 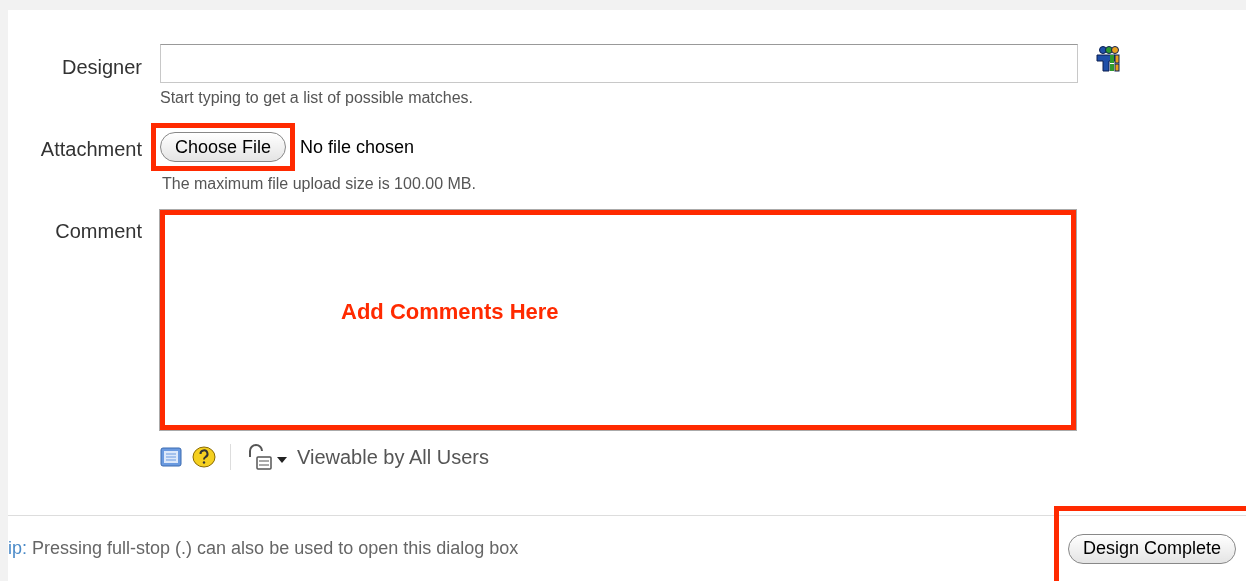 What do you see at coordinates (223, 147) in the screenshot?
I see `choose-file-button: Choose File` at bounding box center [223, 147].